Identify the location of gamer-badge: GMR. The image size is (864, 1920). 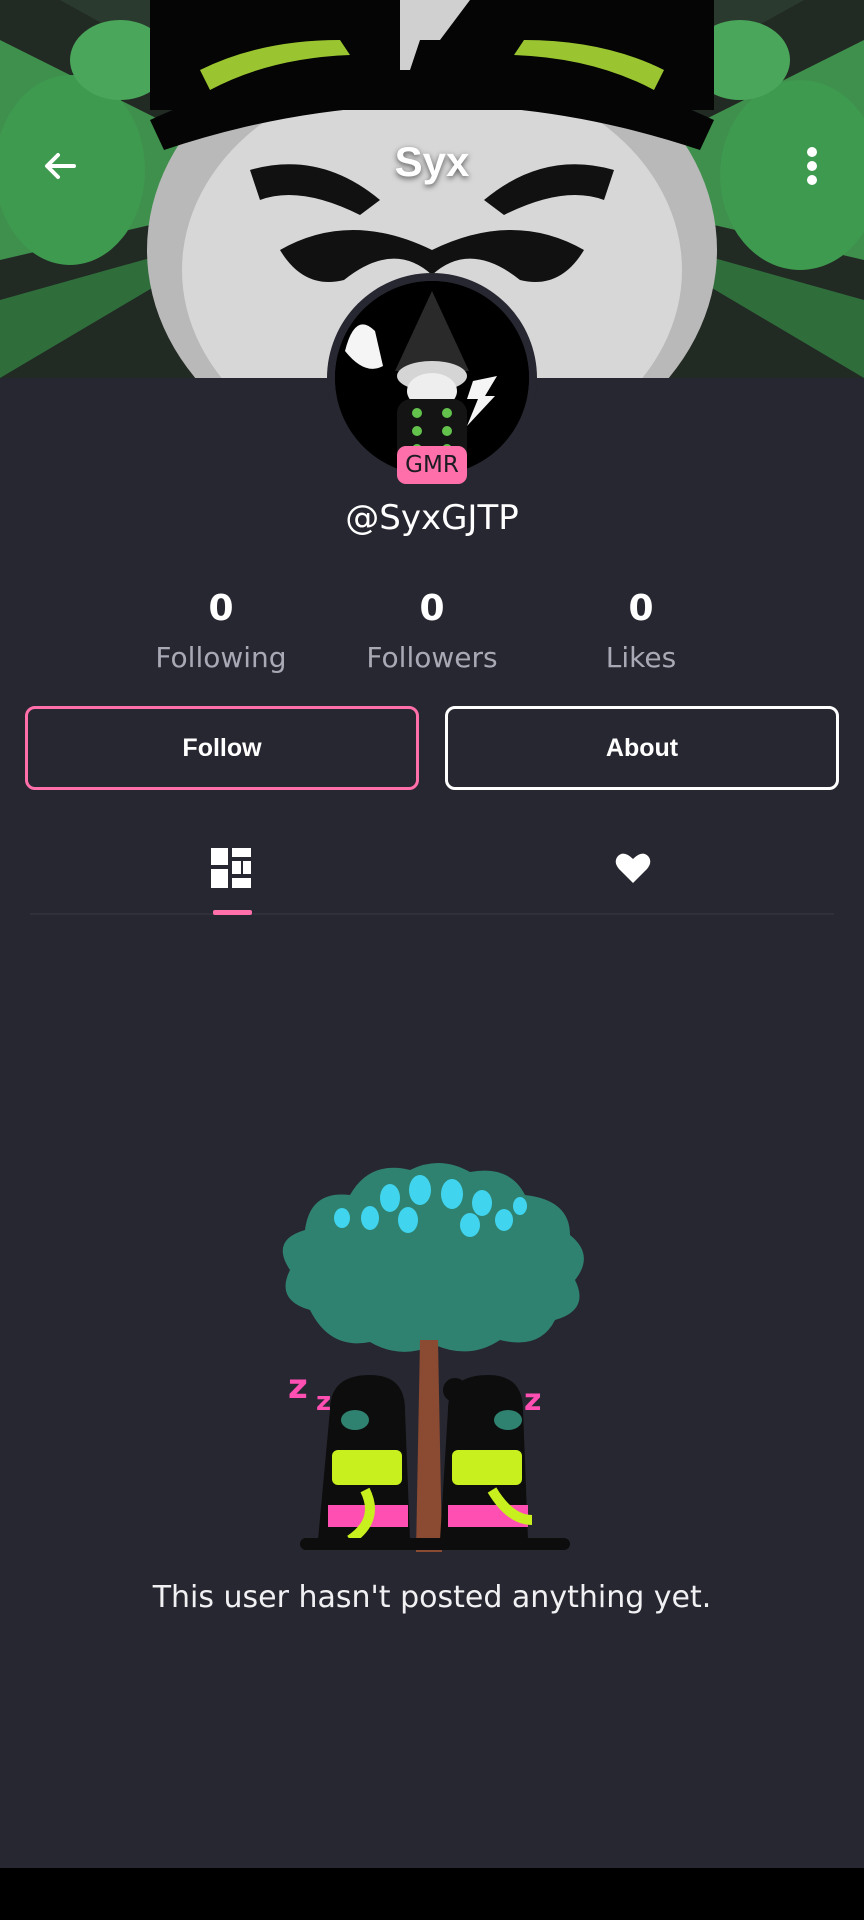
(432, 465).